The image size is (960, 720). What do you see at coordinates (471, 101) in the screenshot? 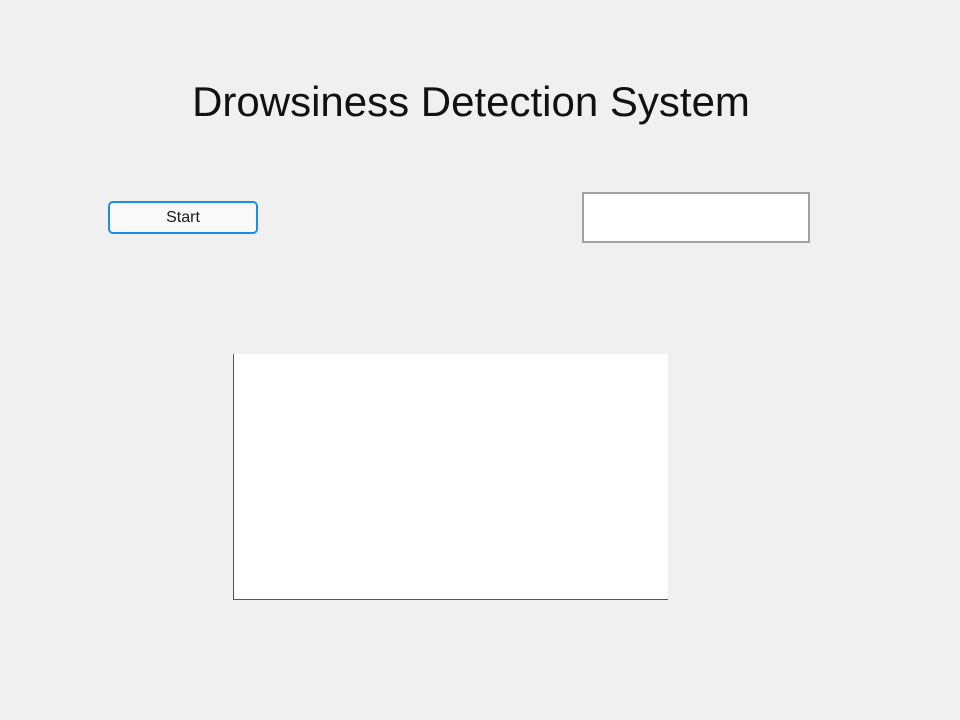
I see `app-title: Drowsiness Detection System` at bounding box center [471, 101].